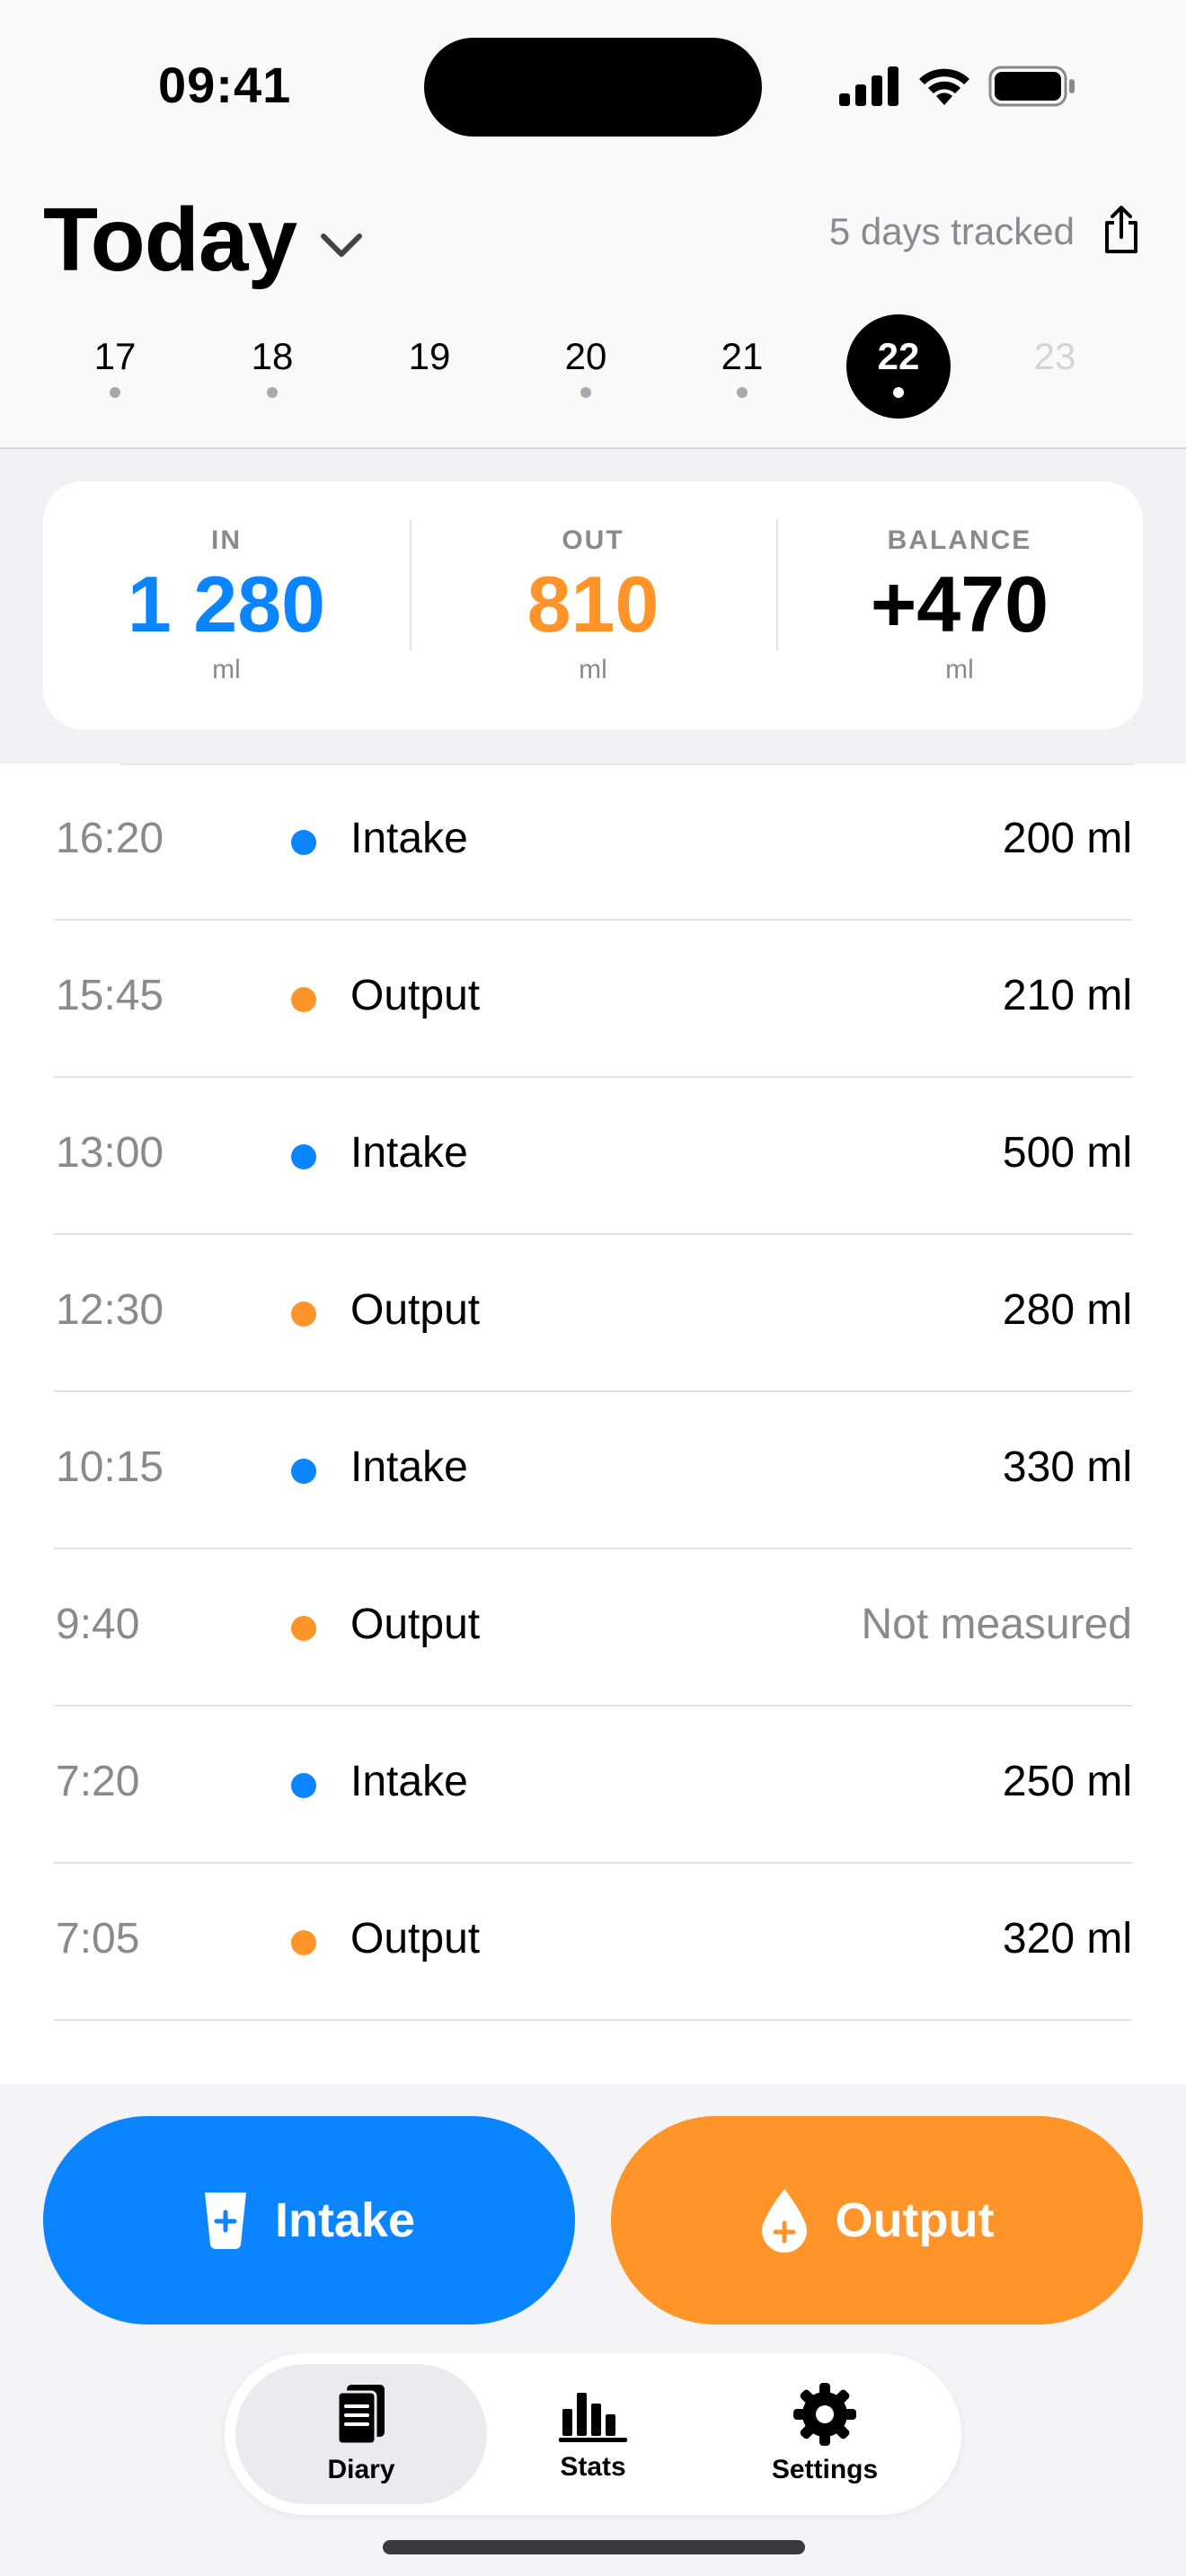 The image size is (1186, 2576). Describe the element at coordinates (593, 842) in the screenshot. I see `list-item: 16:20 Intake 200 ml` at that location.